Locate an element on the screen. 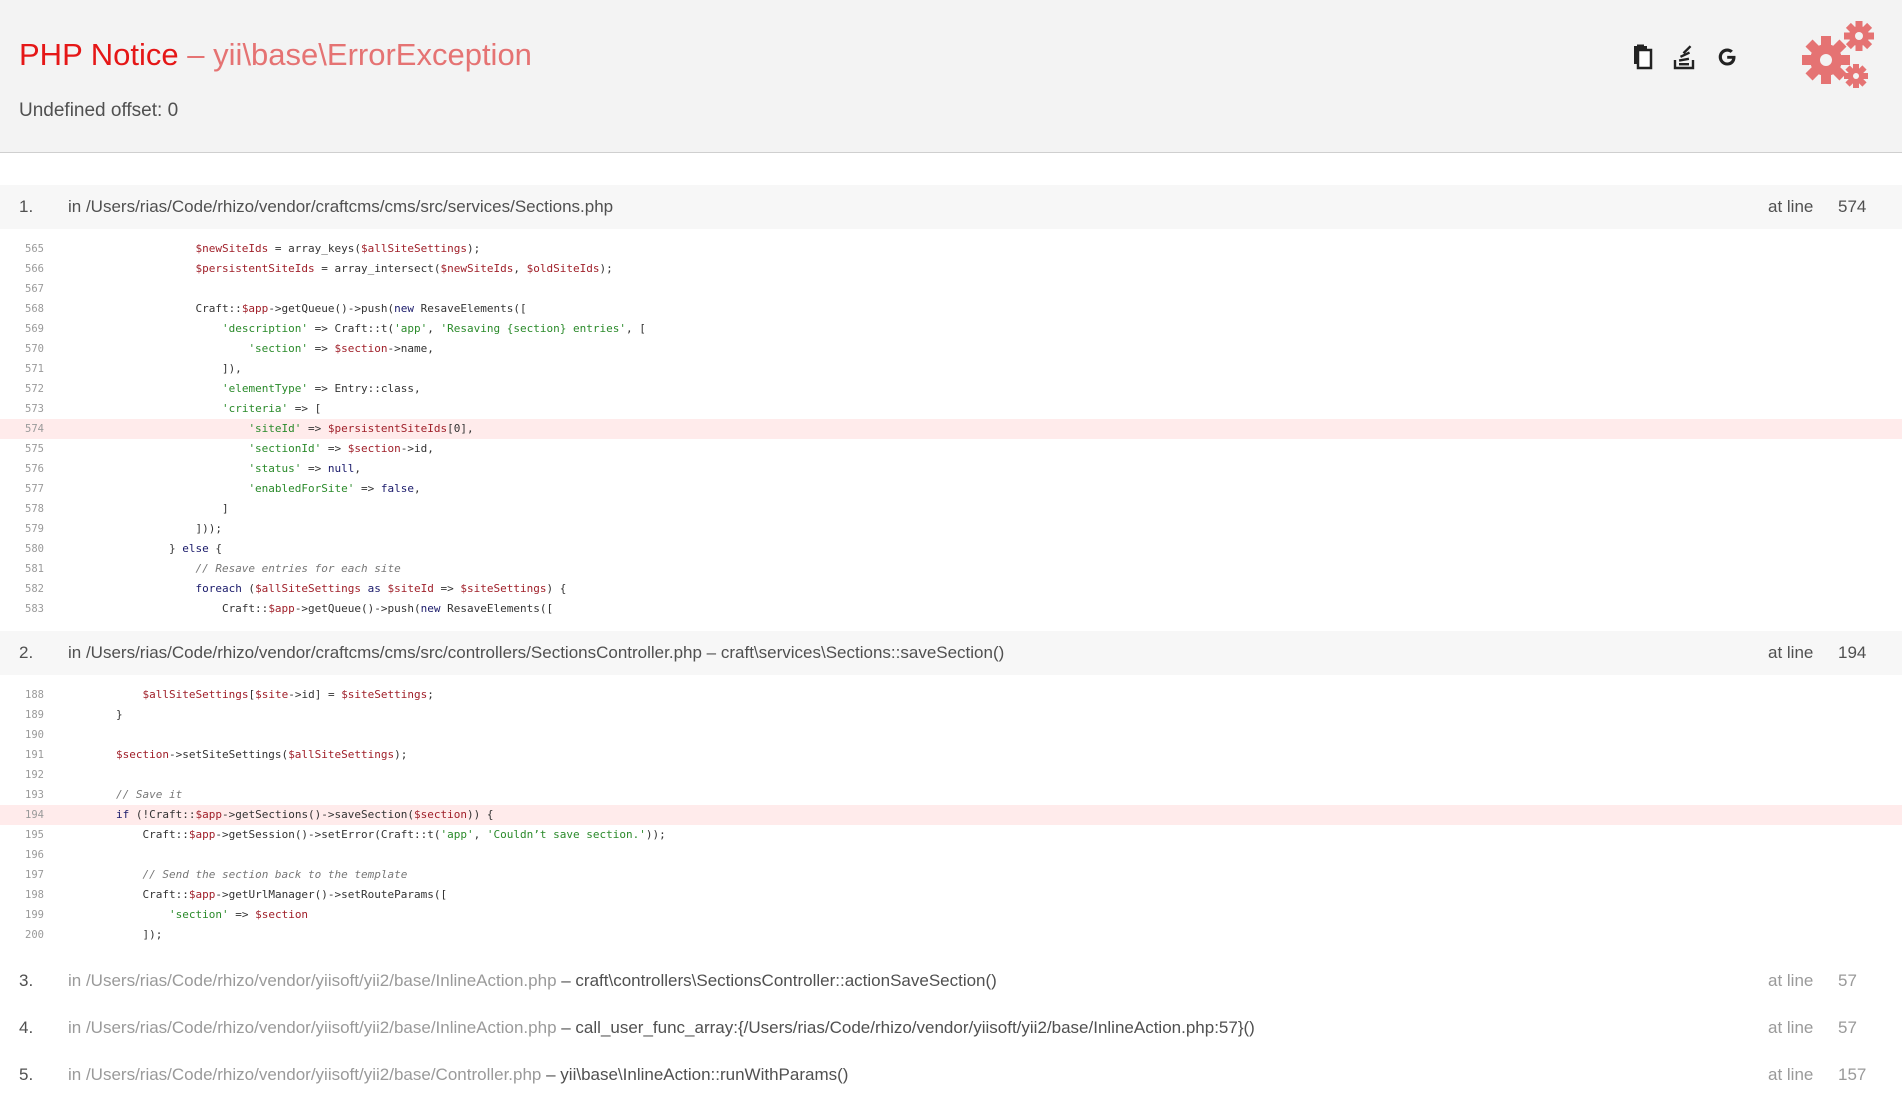 Image resolution: width=1902 pixels, height=1098 pixels. code-line: 576 'status' => null, is located at coordinates (951, 469).